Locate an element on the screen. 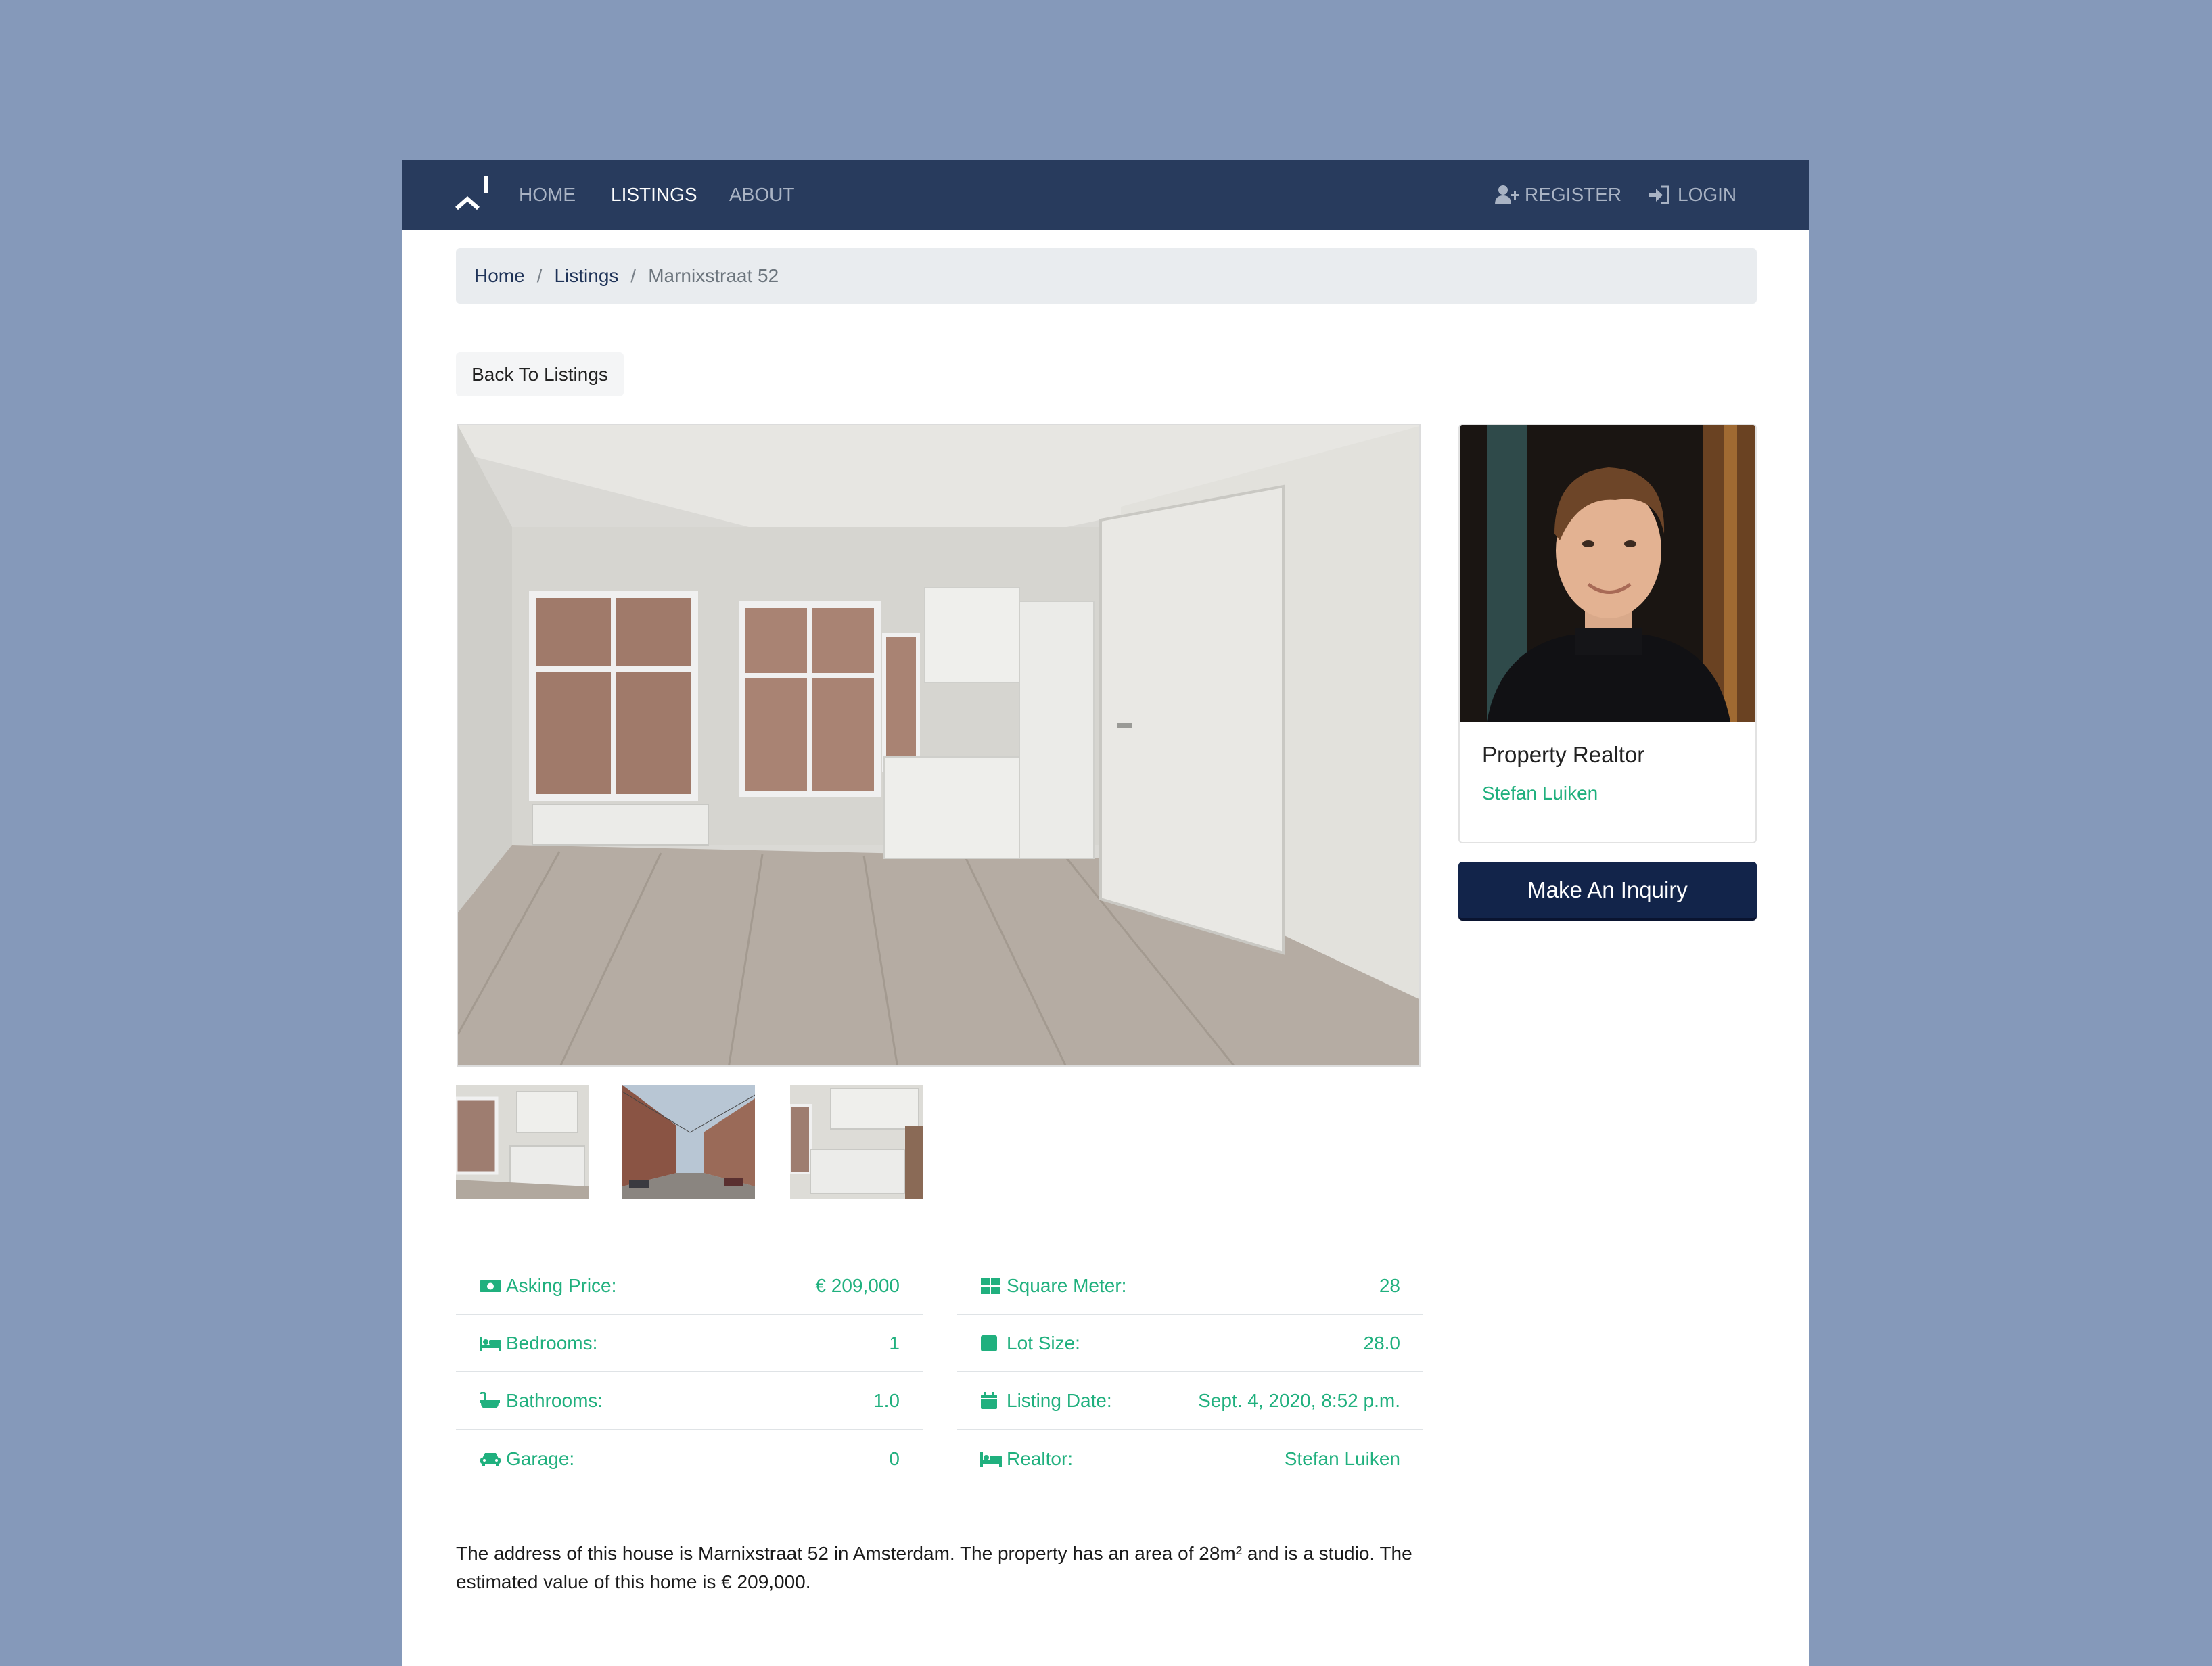 Image resolution: width=2212 pixels, height=1666 pixels. detail-row-square-meter: Square Meter: 28 is located at coordinates (1190, 1286).